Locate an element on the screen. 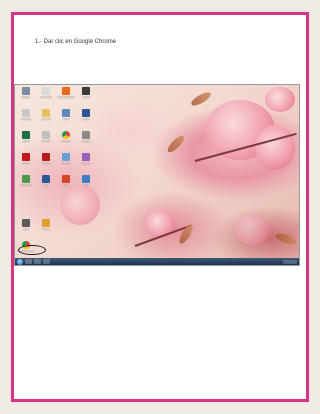  program-icon-glyph is located at coordinates (26, 179).